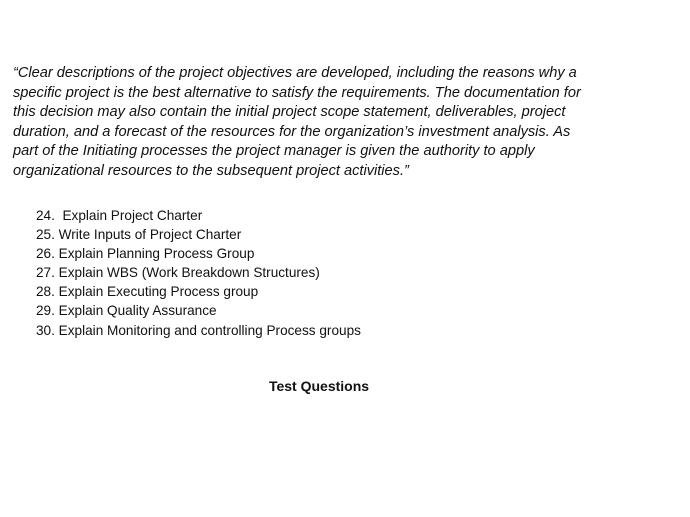 This screenshot has height=517, width=690. What do you see at coordinates (139, 235) in the screenshot?
I see `list-item: 25. Write Inputs of Project Charter` at bounding box center [139, 235].